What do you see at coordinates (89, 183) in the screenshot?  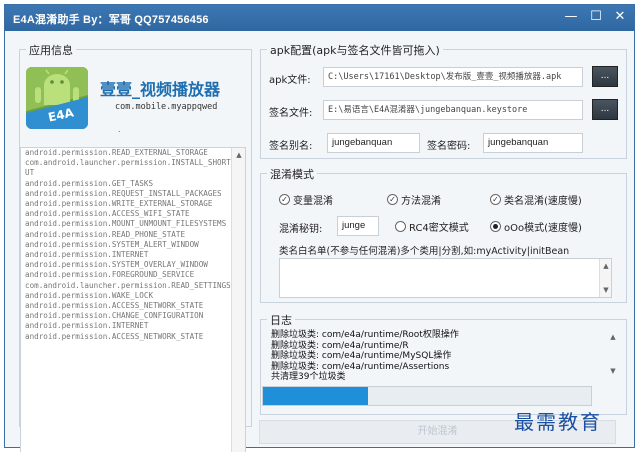 I see `permission-item: android.permission.GET_TASKS` at bounding box center [89, 183].